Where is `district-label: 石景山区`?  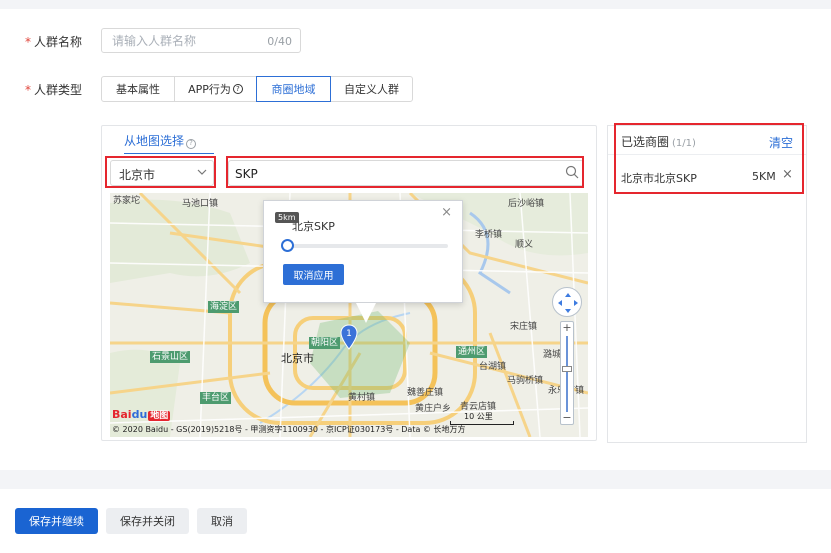 district-label: 石景山区 is located at coordinates (170, 357).